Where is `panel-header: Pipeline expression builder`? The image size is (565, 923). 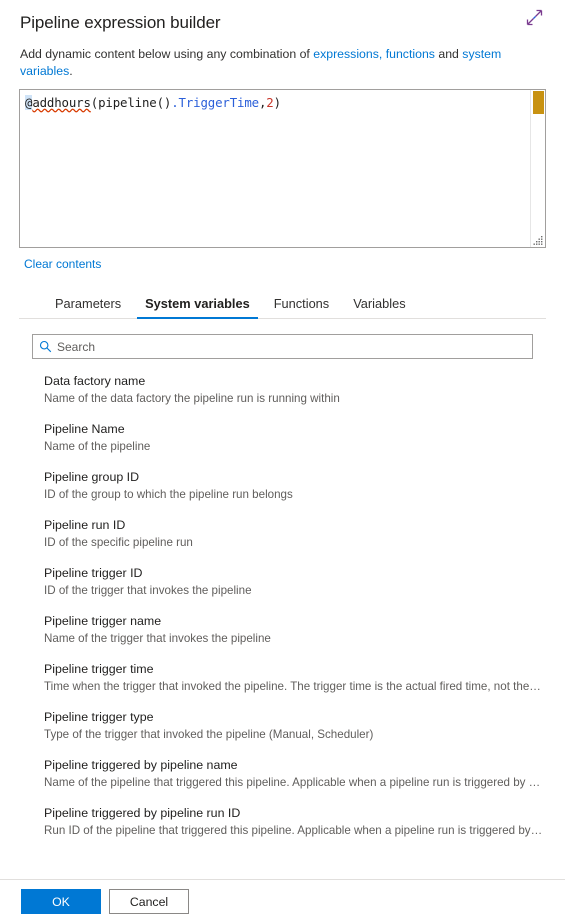
panel-header: Pipeline expression builder is located at coordinates (282, 17).